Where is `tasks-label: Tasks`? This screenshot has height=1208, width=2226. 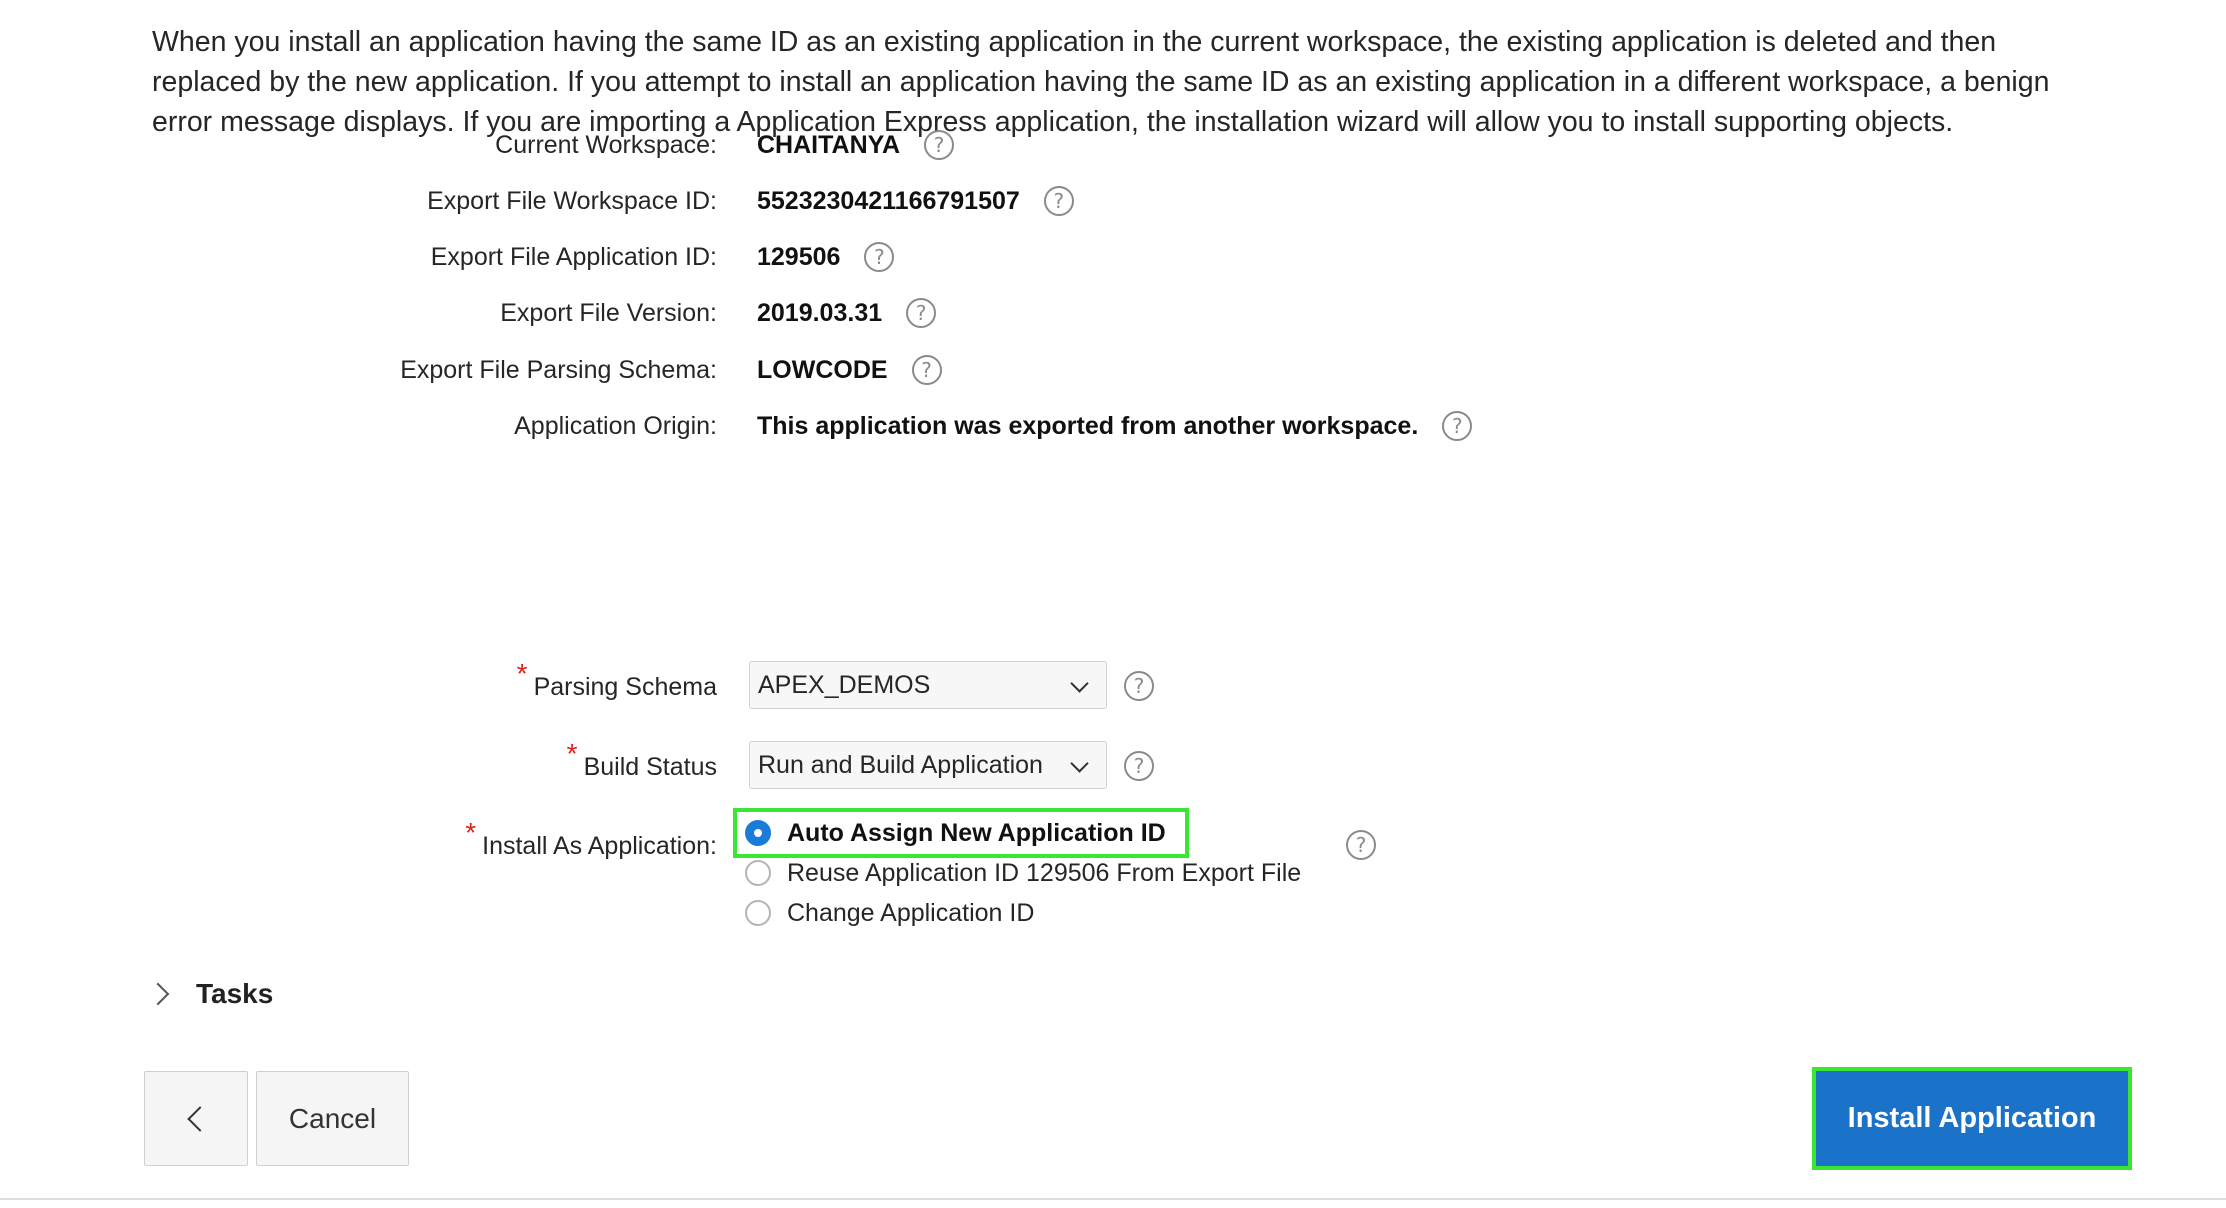 tasks-label: Tasks is located at coordinates (235, 993).